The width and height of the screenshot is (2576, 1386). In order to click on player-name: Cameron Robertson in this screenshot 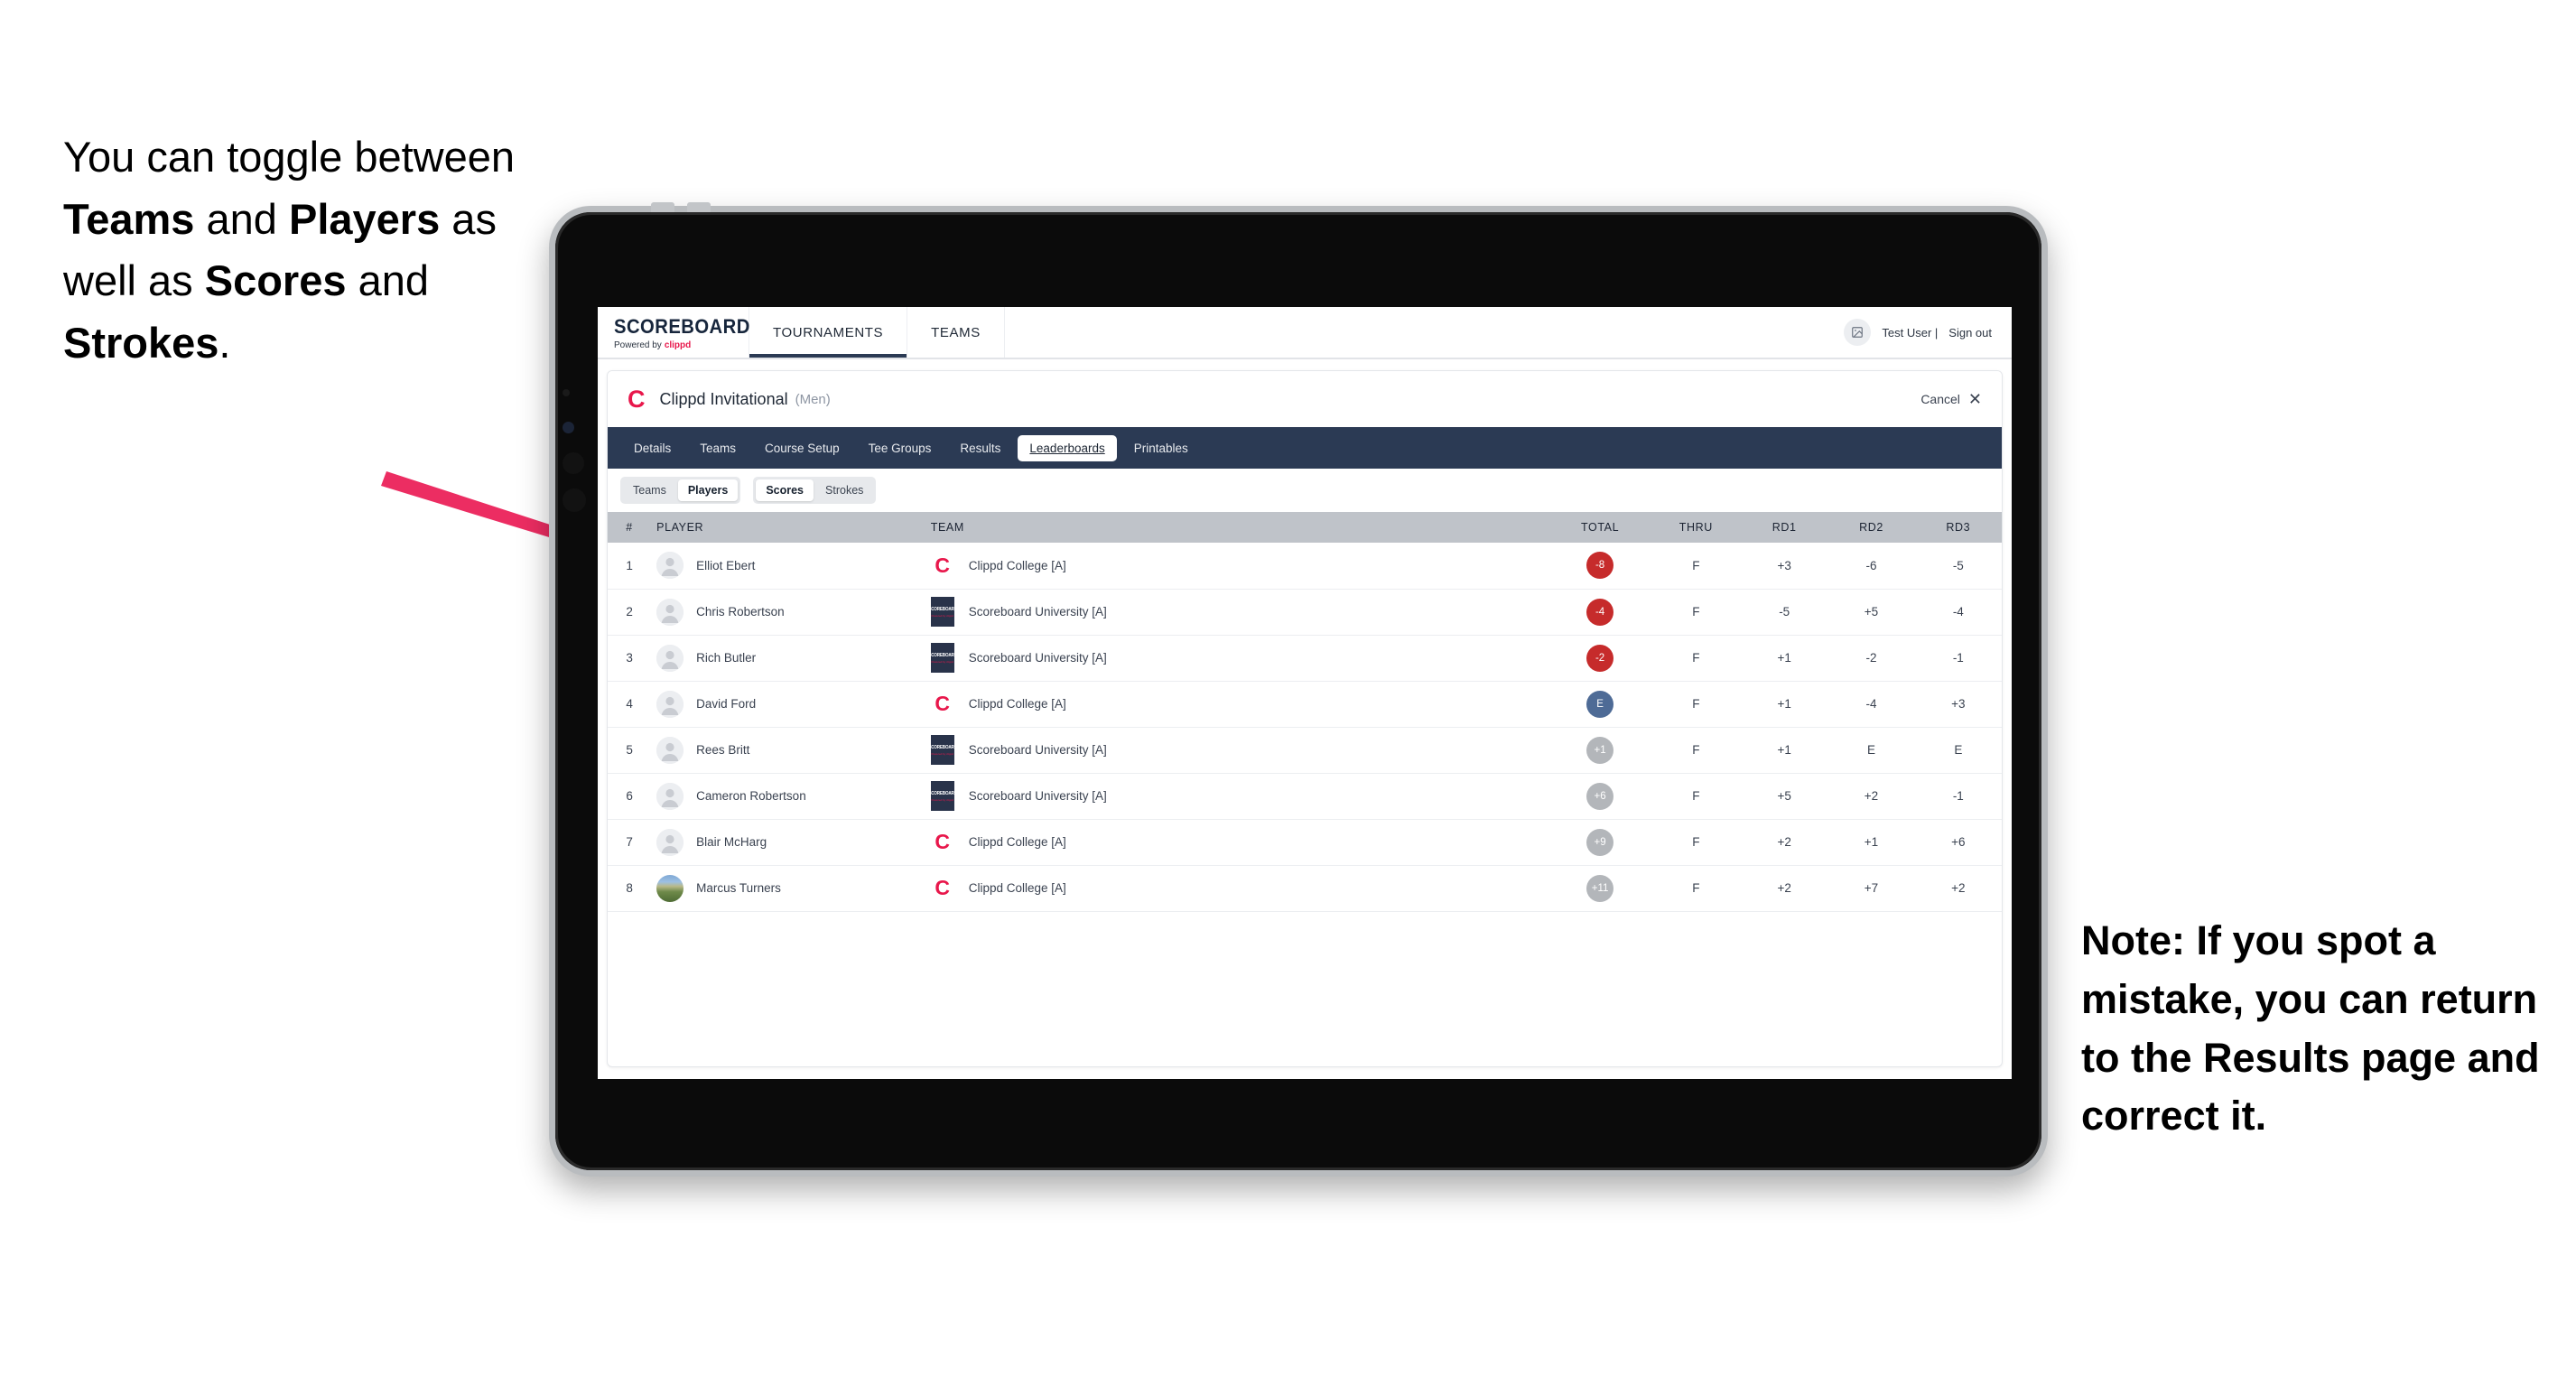, I will do `click(751, 796)`.